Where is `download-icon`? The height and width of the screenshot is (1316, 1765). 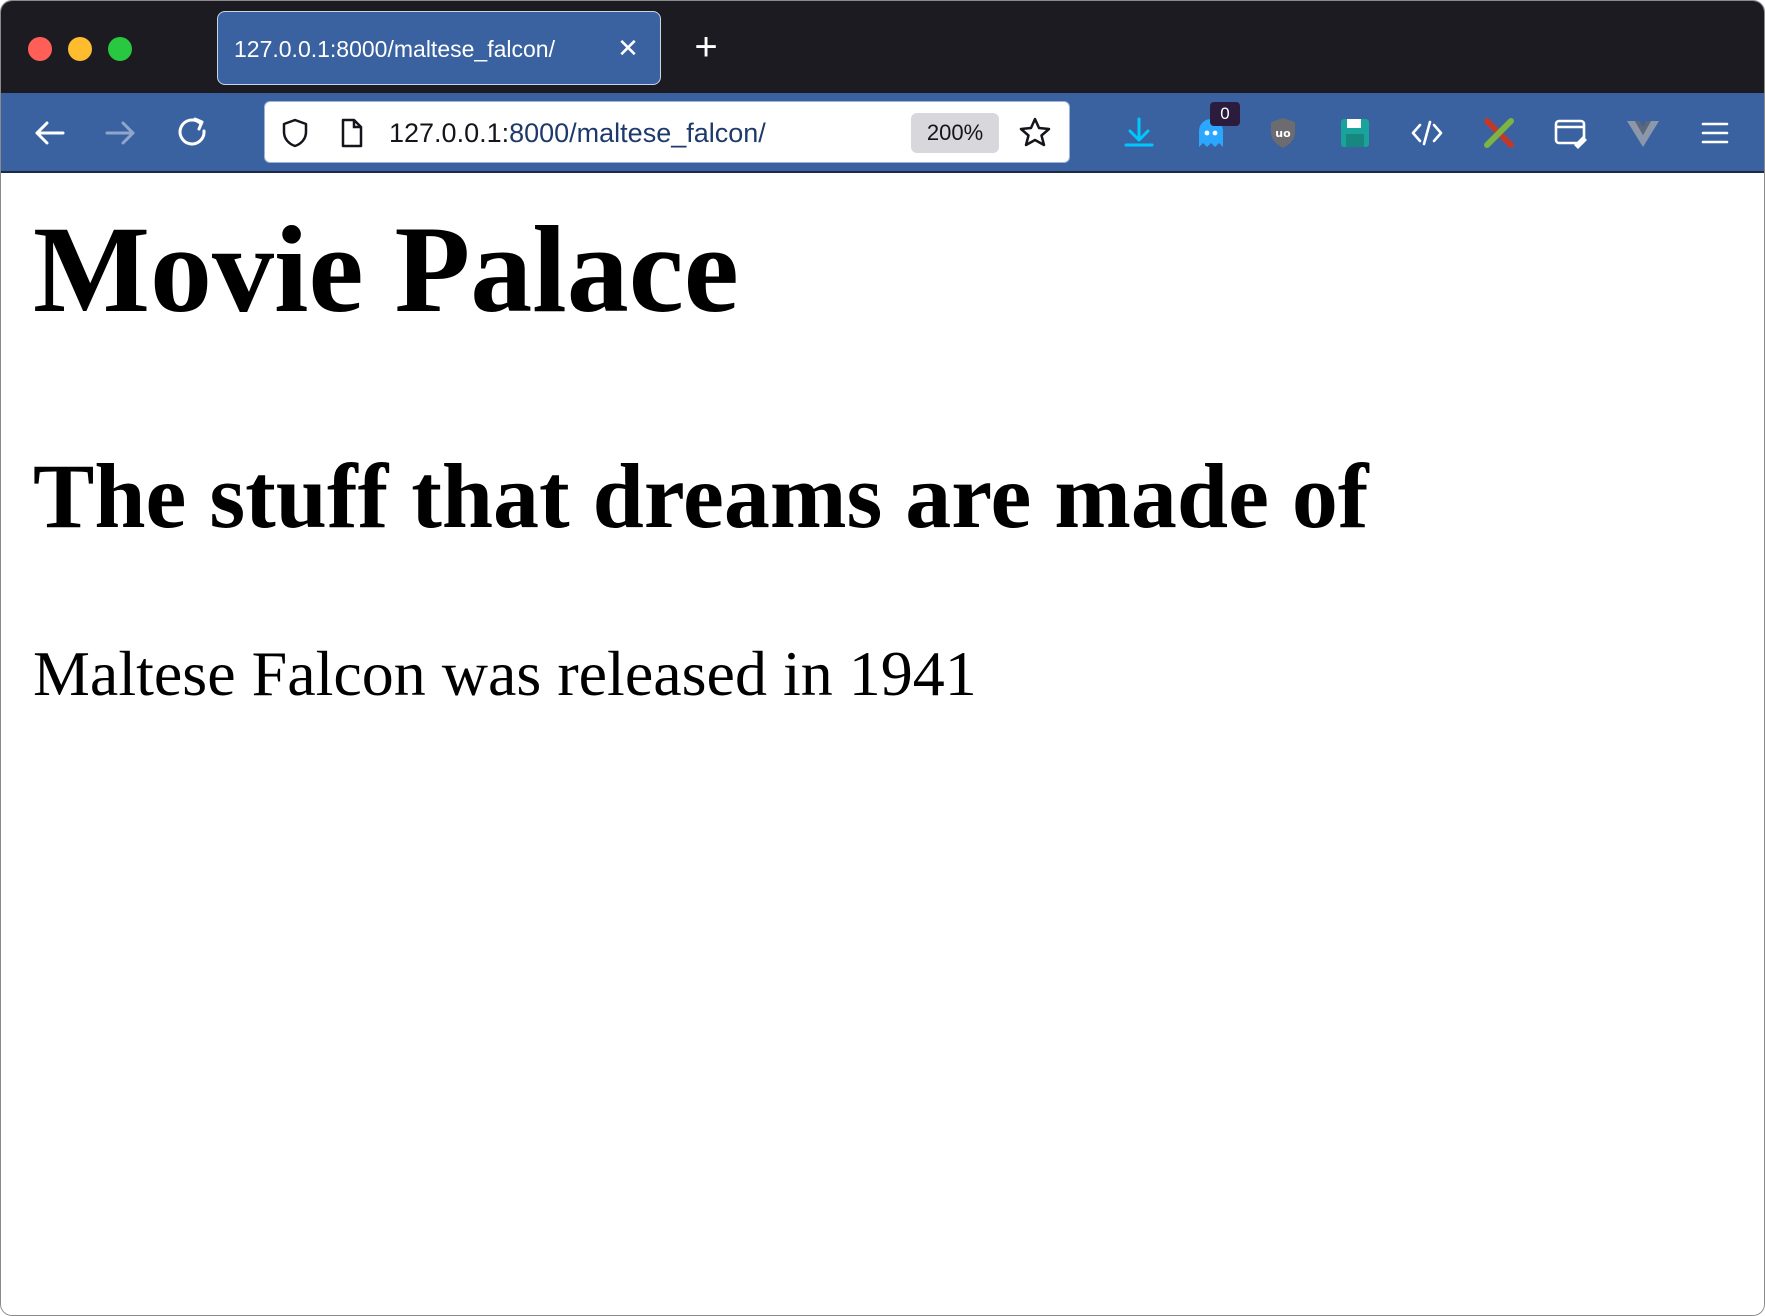 download-icon is located at coordinates (1139, 133).